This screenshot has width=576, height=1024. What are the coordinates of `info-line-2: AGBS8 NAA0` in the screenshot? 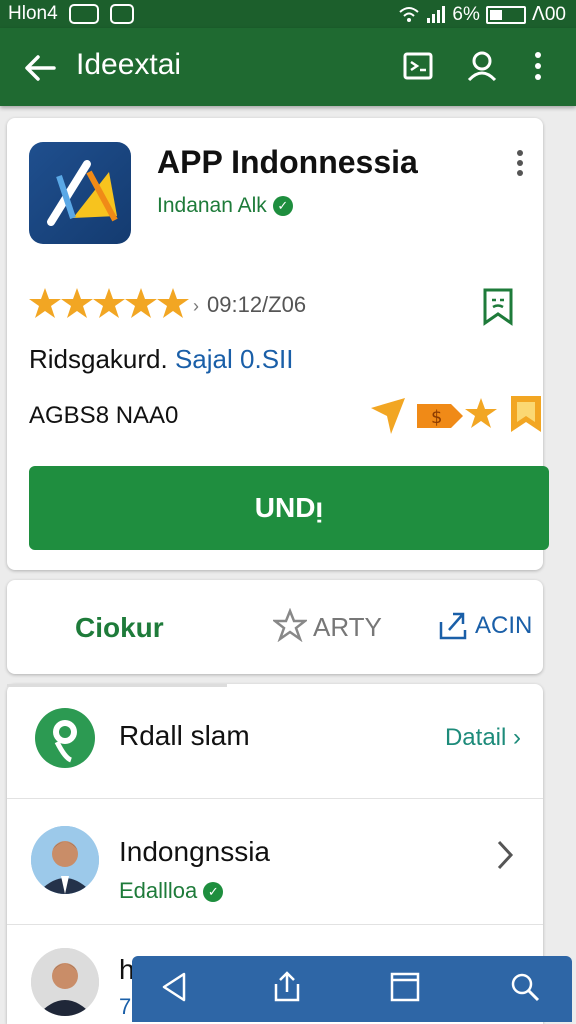 It's located at (104, 415).